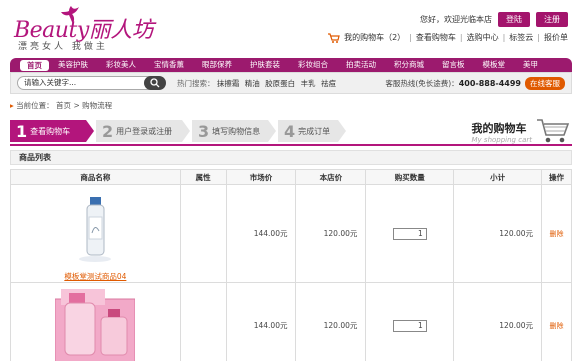  What do you see at coordinates (236, 131) in the screenshot?
I see `step-label: 填写购物信息` at bounding box center [236, 131].